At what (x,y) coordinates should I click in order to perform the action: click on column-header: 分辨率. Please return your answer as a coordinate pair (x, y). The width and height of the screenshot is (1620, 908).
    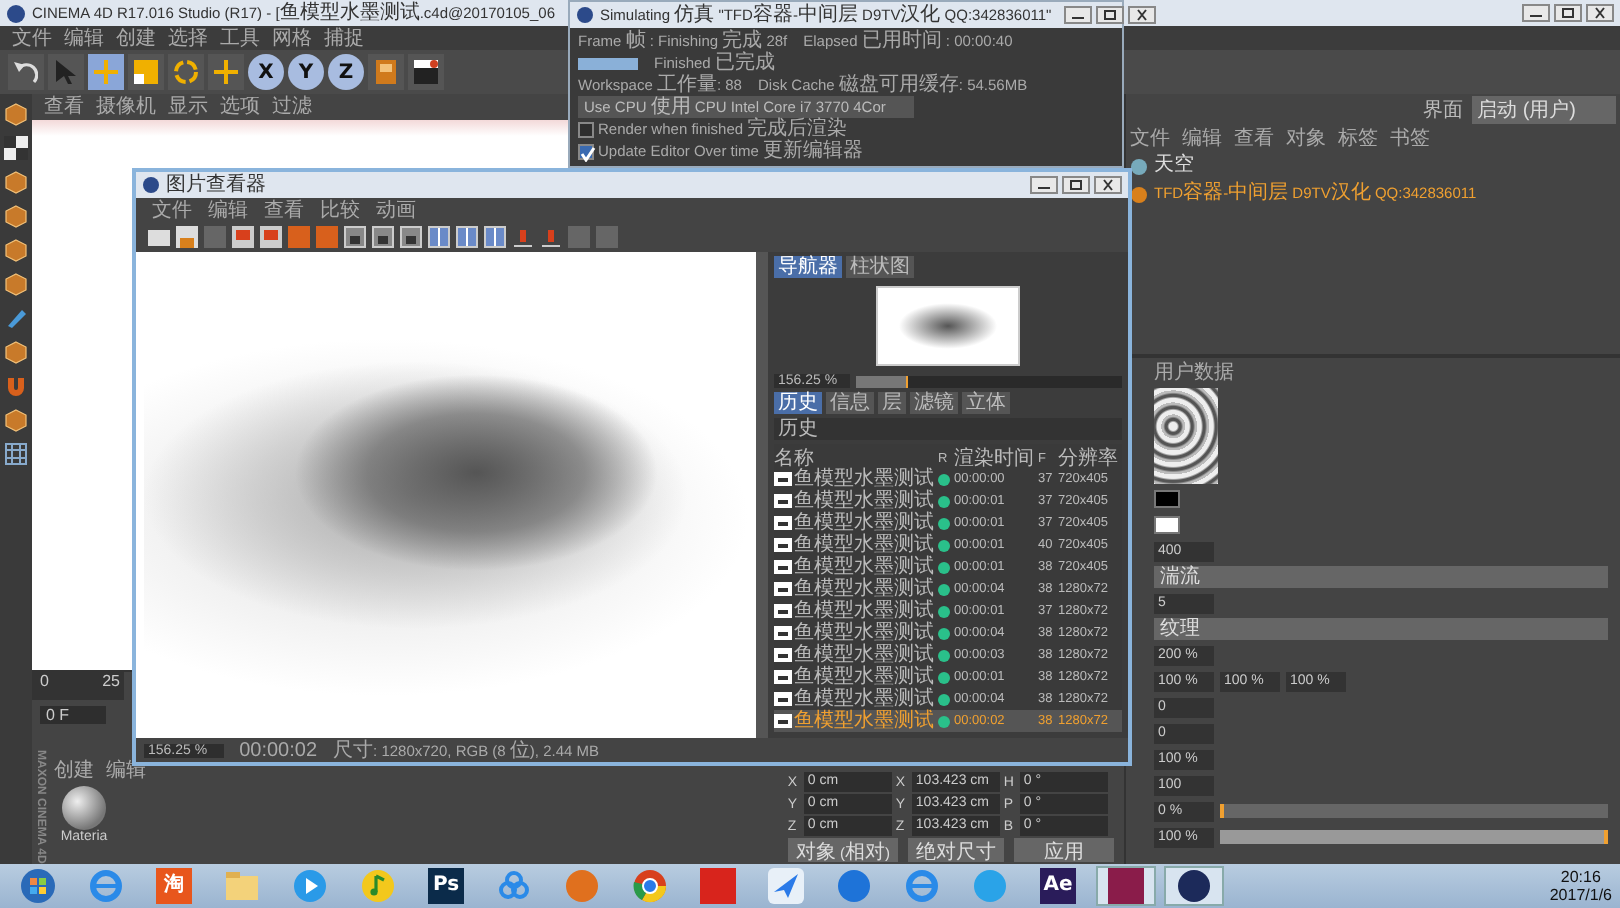
    Looking at the image, I should click on (1089, 458).